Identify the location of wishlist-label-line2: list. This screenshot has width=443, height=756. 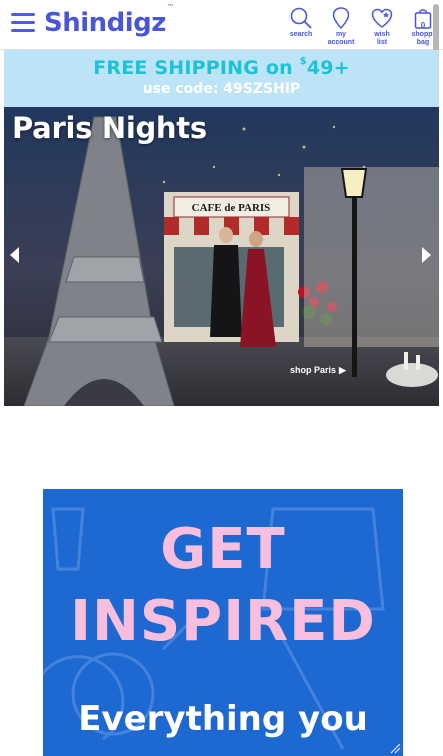
(382, 42).